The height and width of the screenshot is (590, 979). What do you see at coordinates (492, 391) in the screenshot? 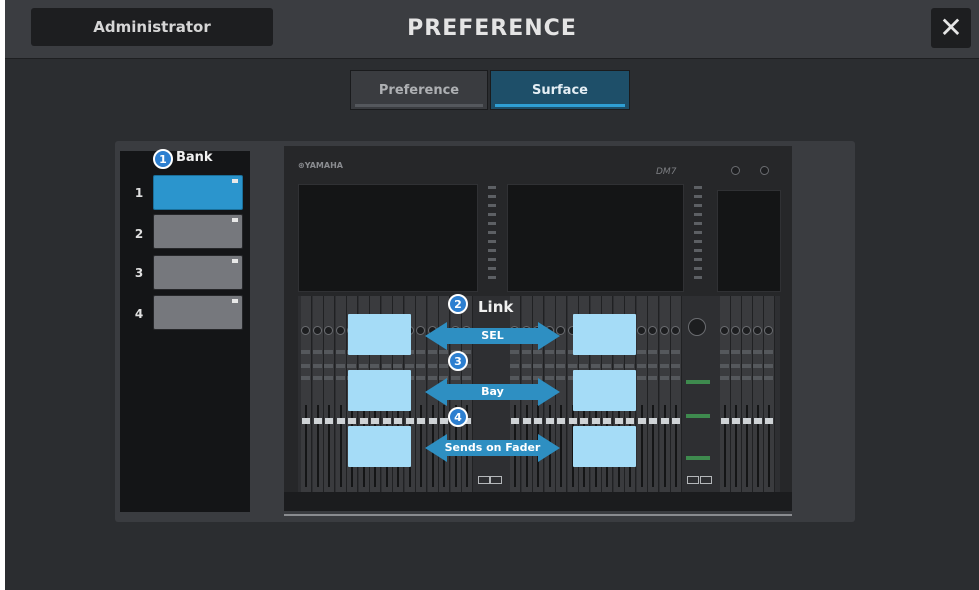
I see `link-label-bay: Bay` at bounding box center [492, 391].